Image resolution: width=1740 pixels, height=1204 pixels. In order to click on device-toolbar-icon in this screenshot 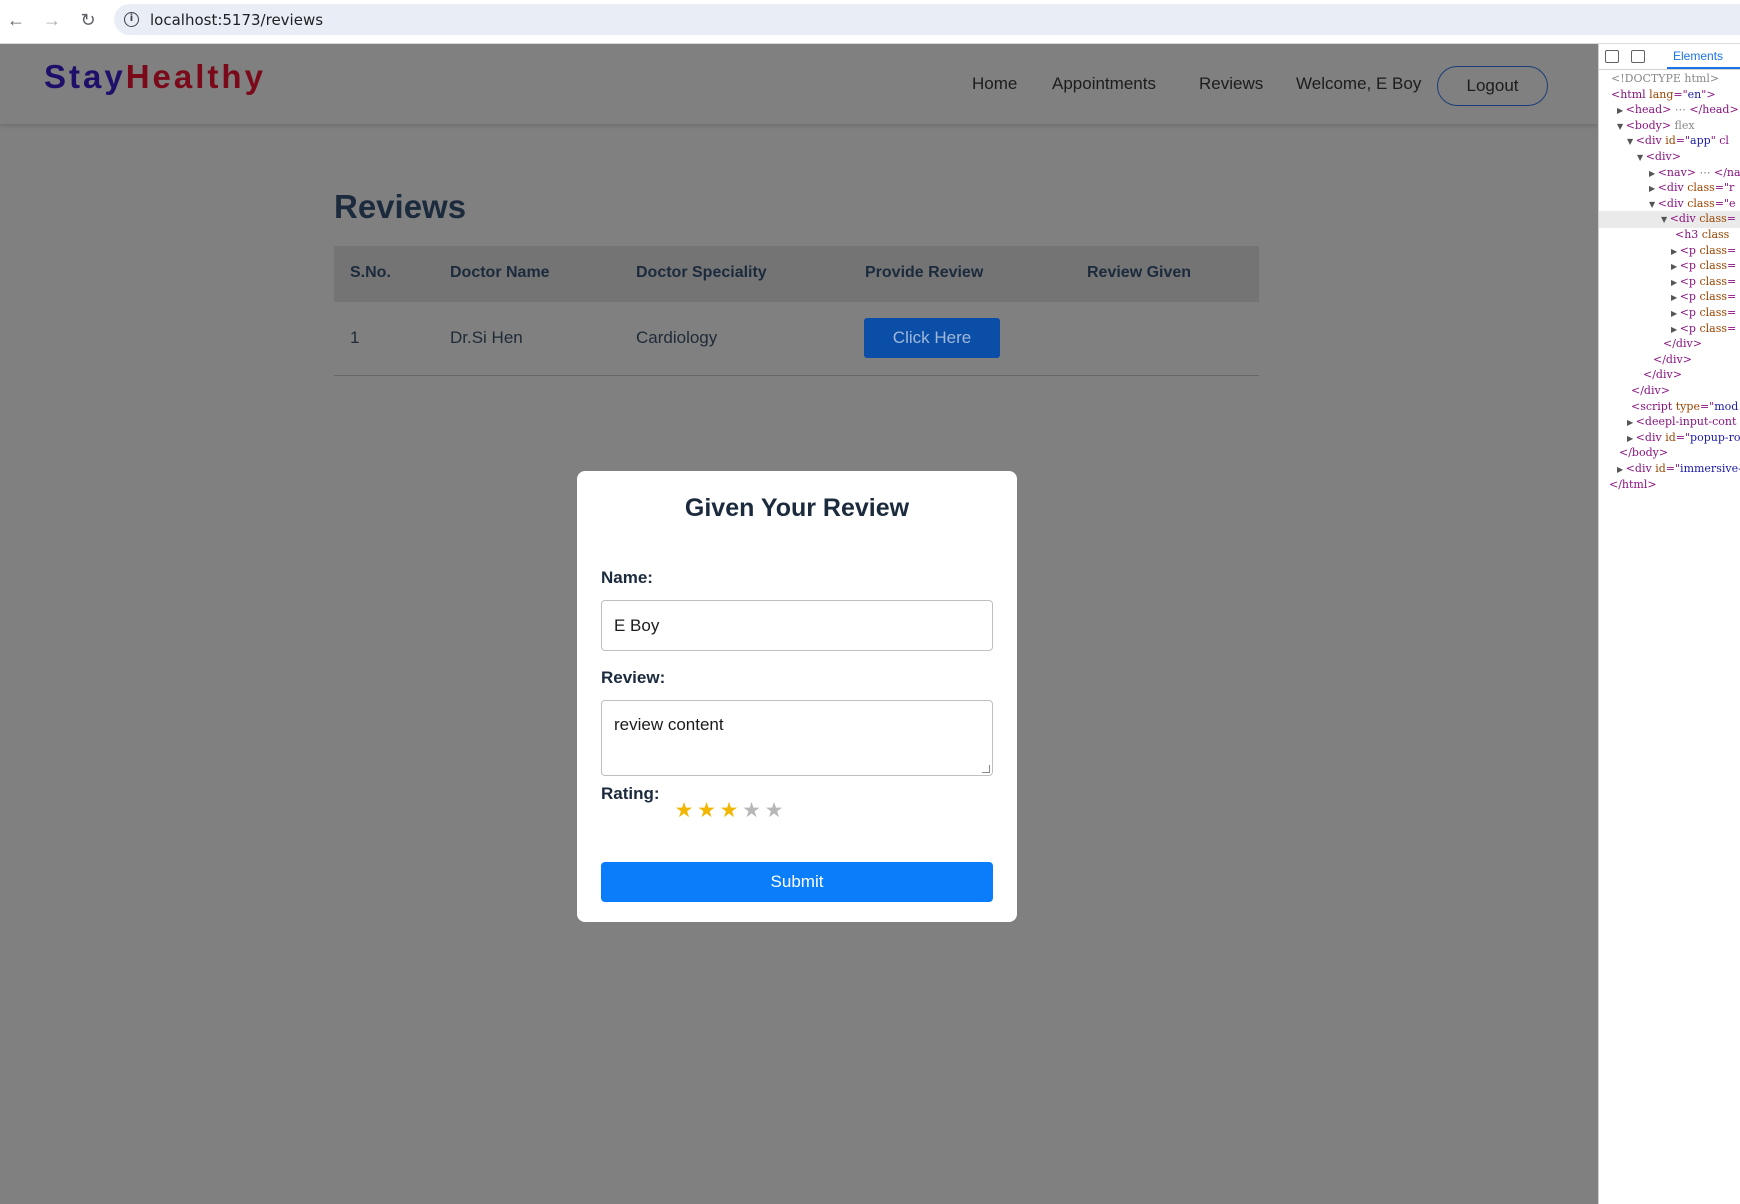, I will do `click(1638, 56)`.